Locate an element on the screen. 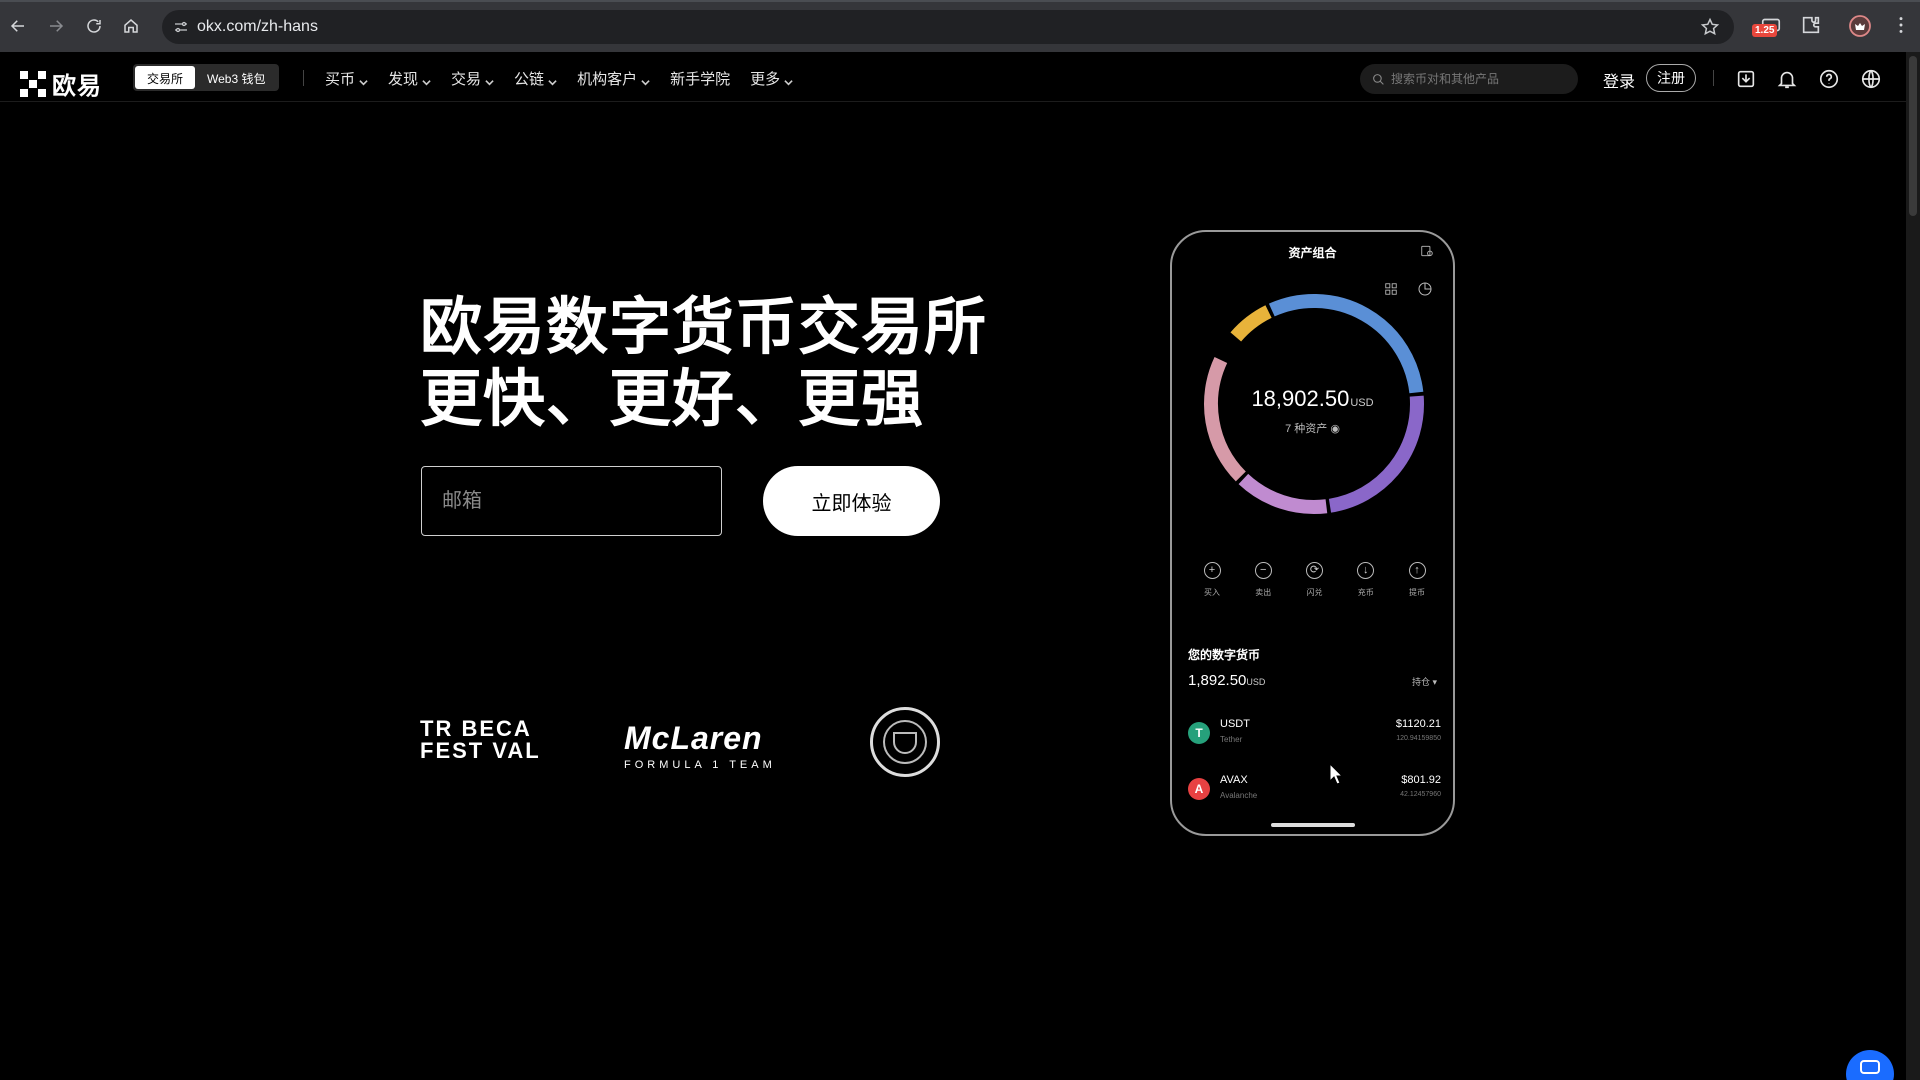 The height and width of the screenshot is (1080, 1920). url-text: okx.com/zh-hans is located at coordinates (257, 27).